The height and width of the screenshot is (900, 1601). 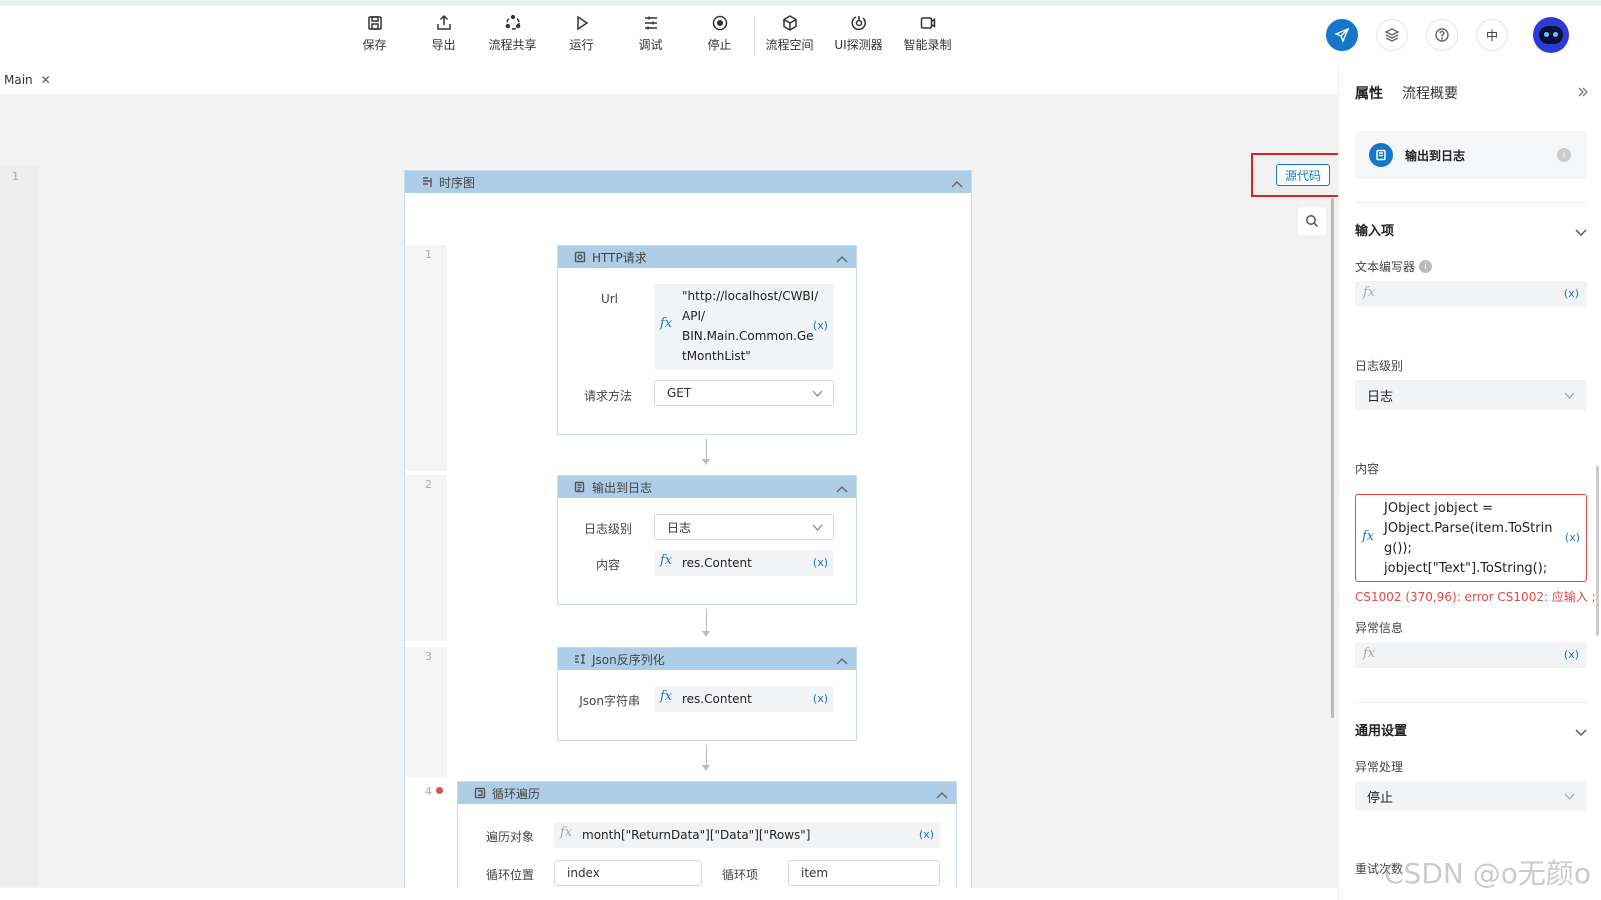 I want to click on help-icon, so click(x=1442, y=35).